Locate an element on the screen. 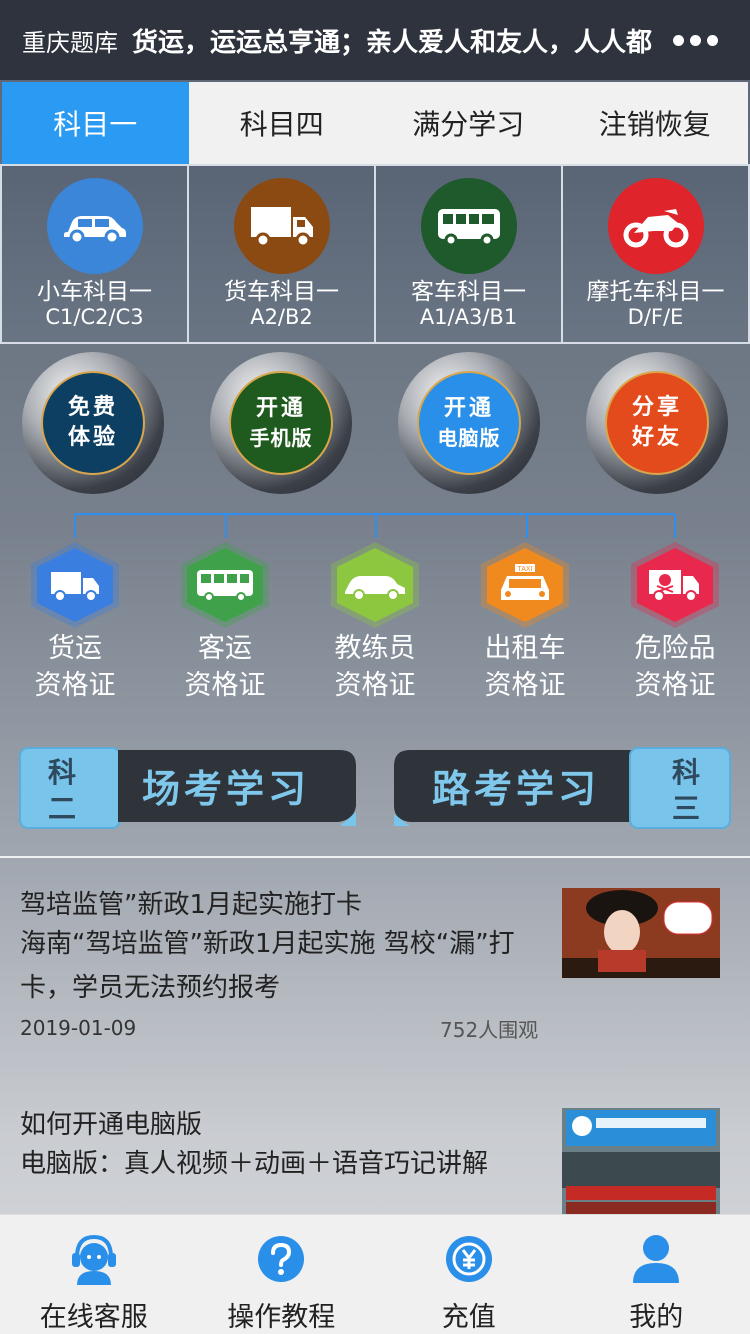 This screenshot has height=1334, width=750. free-trial-button: 免费 体验 is located at coordinates (93, 423).